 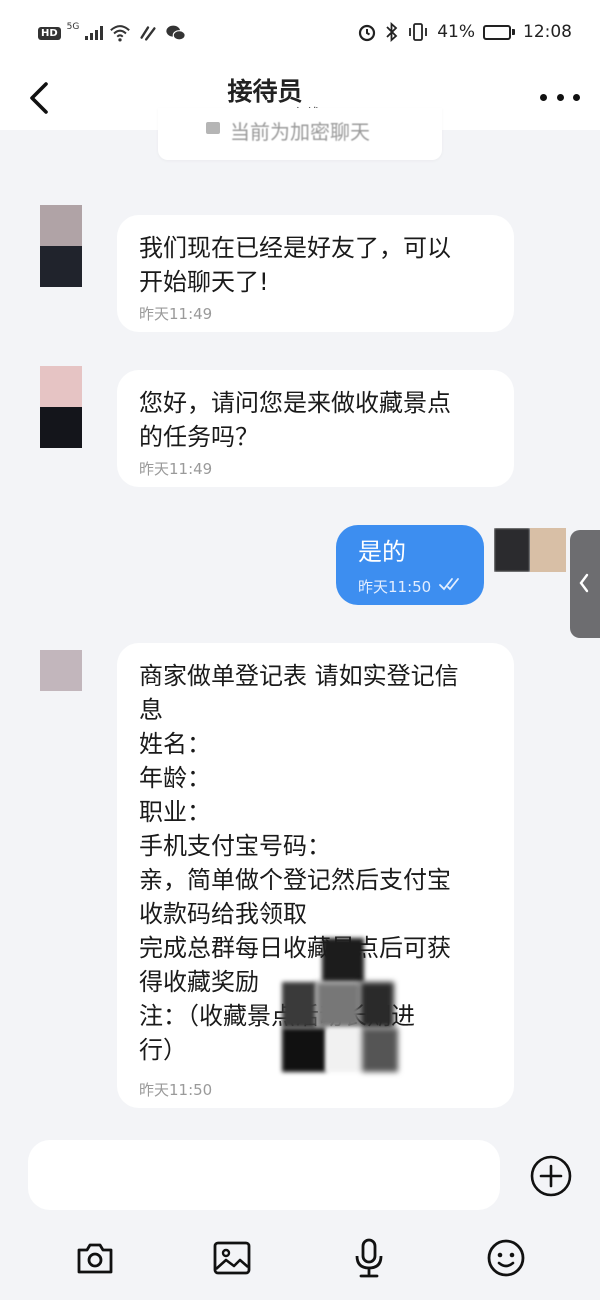 I want to click on status-left: HD 5G, so click(x=112, y=33).